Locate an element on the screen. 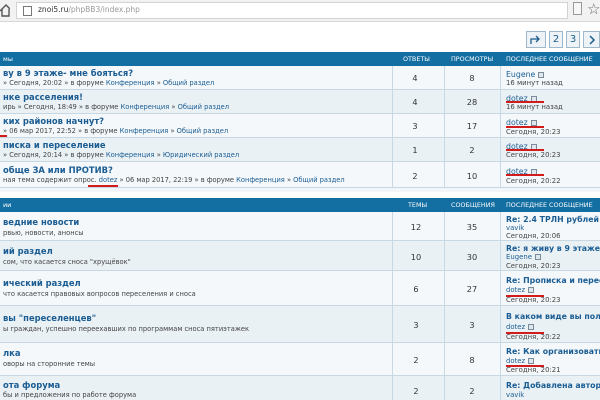 This screenshot has height=400, width=600. views-count: 28 is located at coordinates (472, 102).